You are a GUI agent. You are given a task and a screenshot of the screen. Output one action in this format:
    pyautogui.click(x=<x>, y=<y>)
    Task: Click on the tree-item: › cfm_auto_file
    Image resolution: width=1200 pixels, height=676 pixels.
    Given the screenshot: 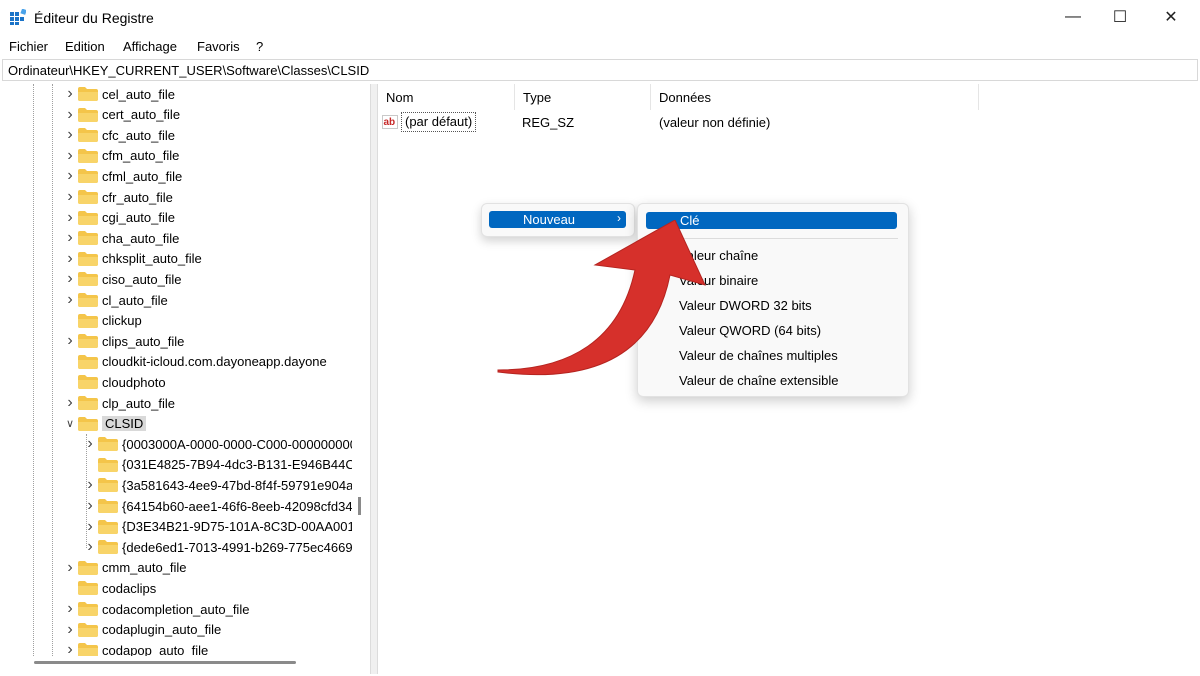 What is the action you would take?
    pyautogui.click(x=120, y=156)
    